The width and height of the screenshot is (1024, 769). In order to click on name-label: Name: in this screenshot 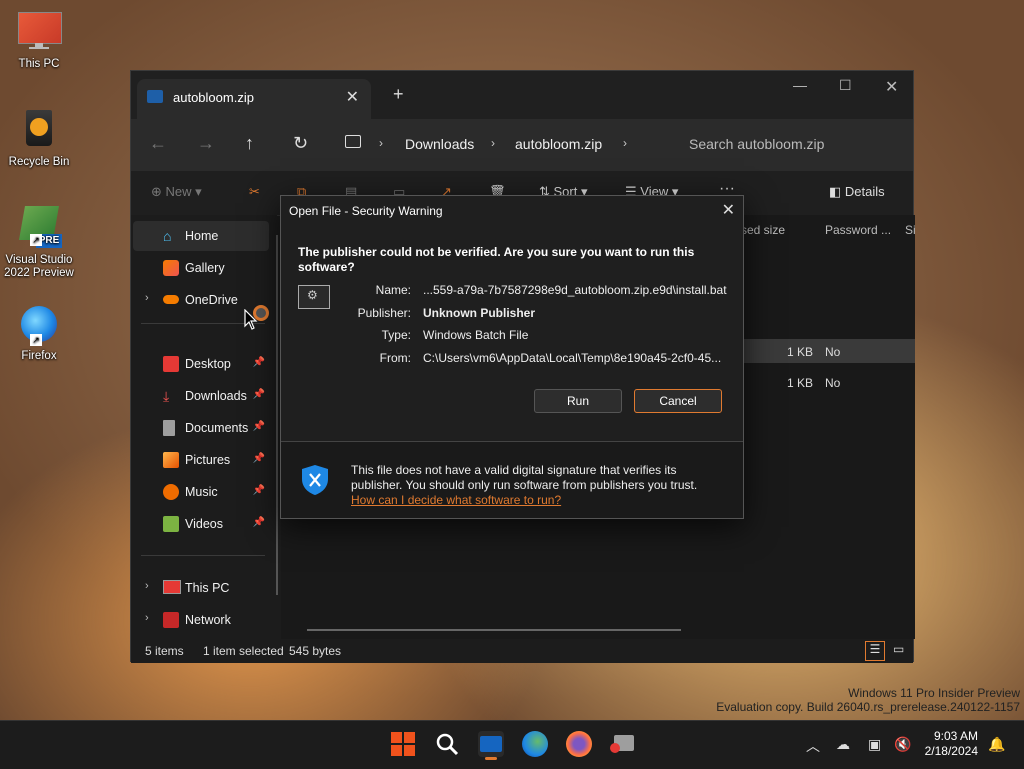, I will do `click(393, 290)`.